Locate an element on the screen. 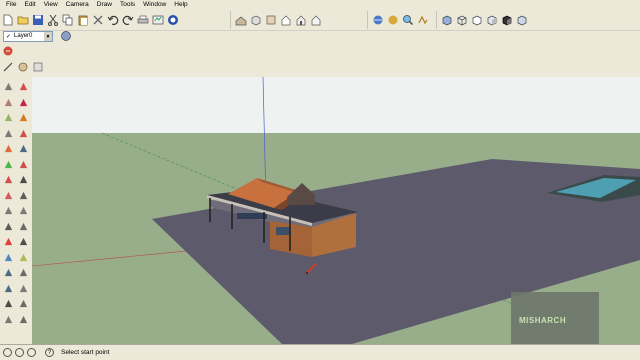  undo-icon is located at coordinates (112, 20).